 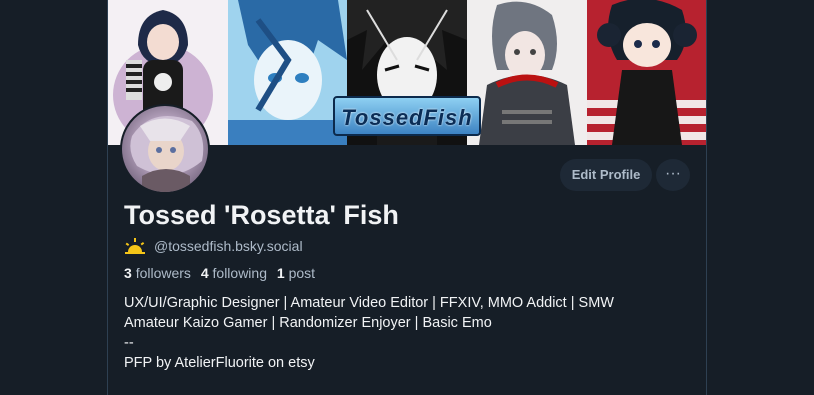 What do you see at coordinates (606, 175) in the screenshot?
I see `edit-profile-button: Edit Profile` at bounding box center [606, 175].